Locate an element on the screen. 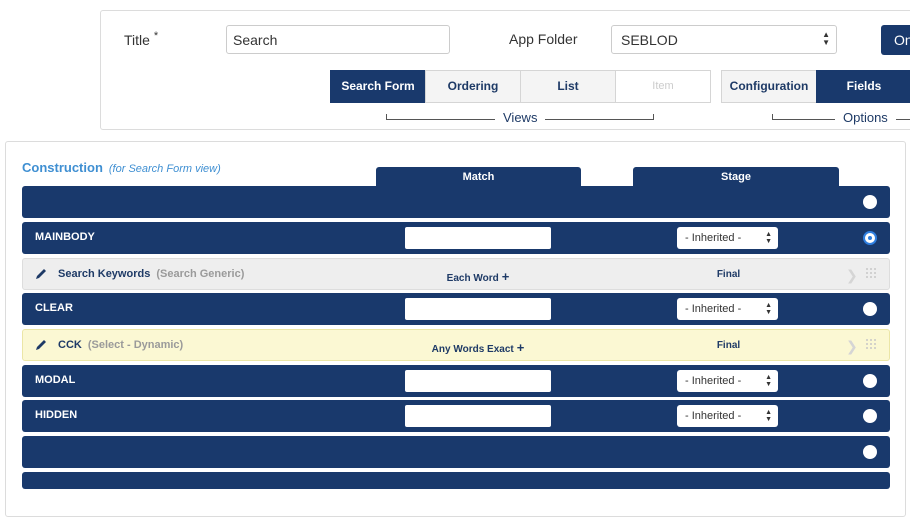  position-radio-checked is located at coordinates (870, 238).